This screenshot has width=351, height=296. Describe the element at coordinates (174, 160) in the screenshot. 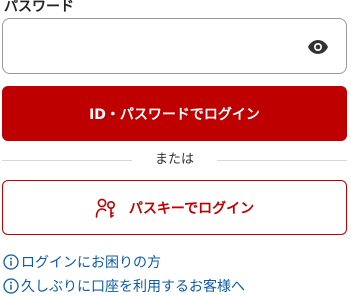

I see `or-divider: または` at that location.